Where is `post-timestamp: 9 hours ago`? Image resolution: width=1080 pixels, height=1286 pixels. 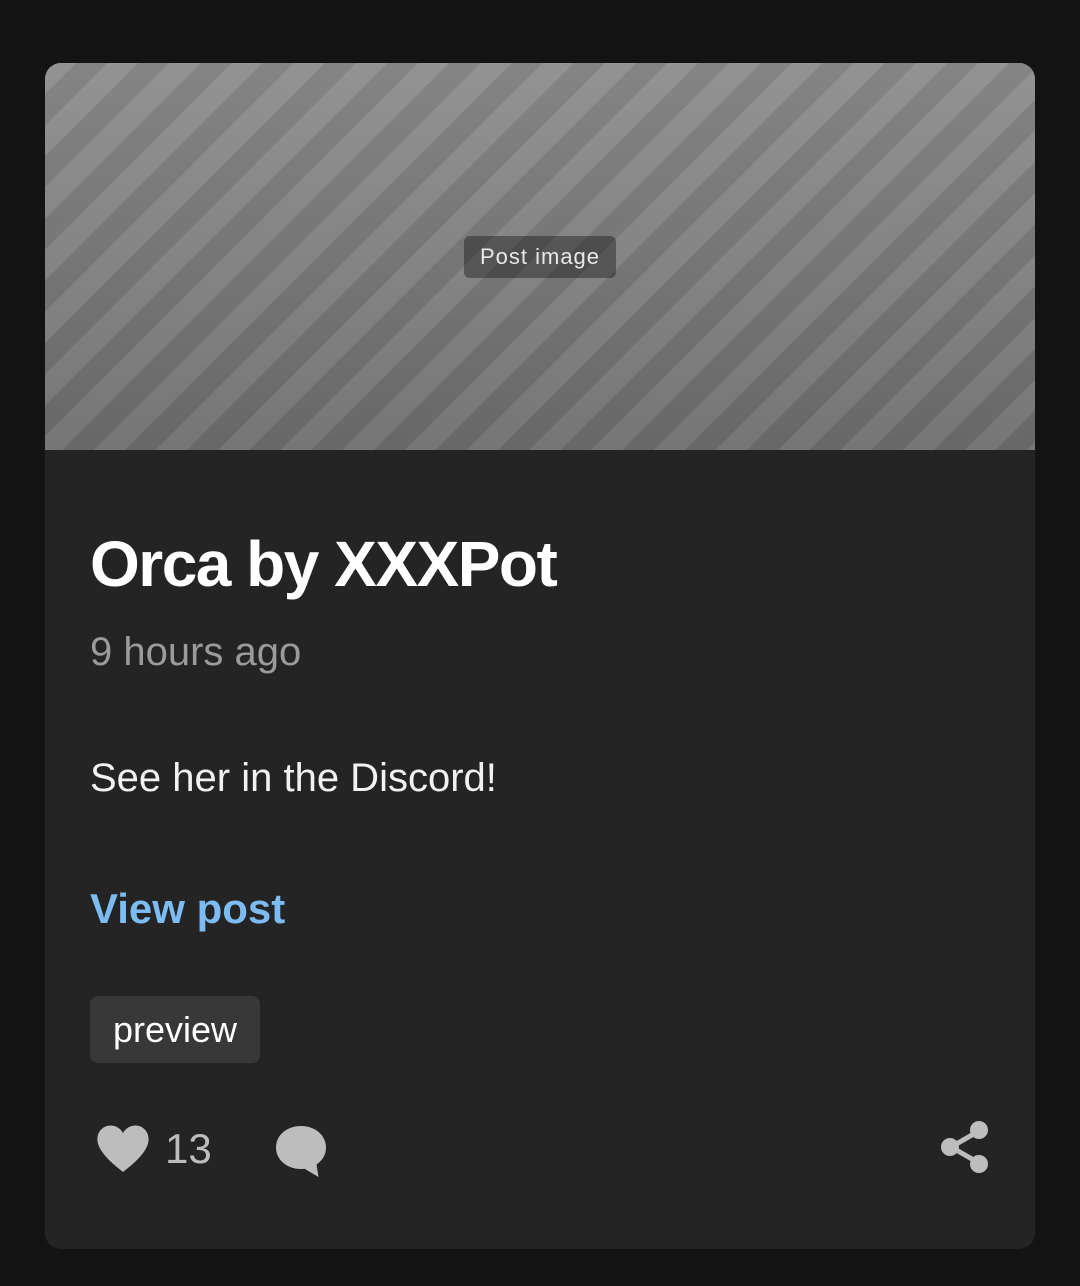
post-timestamp: 9 hours ago is located at coordinates (196, 652).